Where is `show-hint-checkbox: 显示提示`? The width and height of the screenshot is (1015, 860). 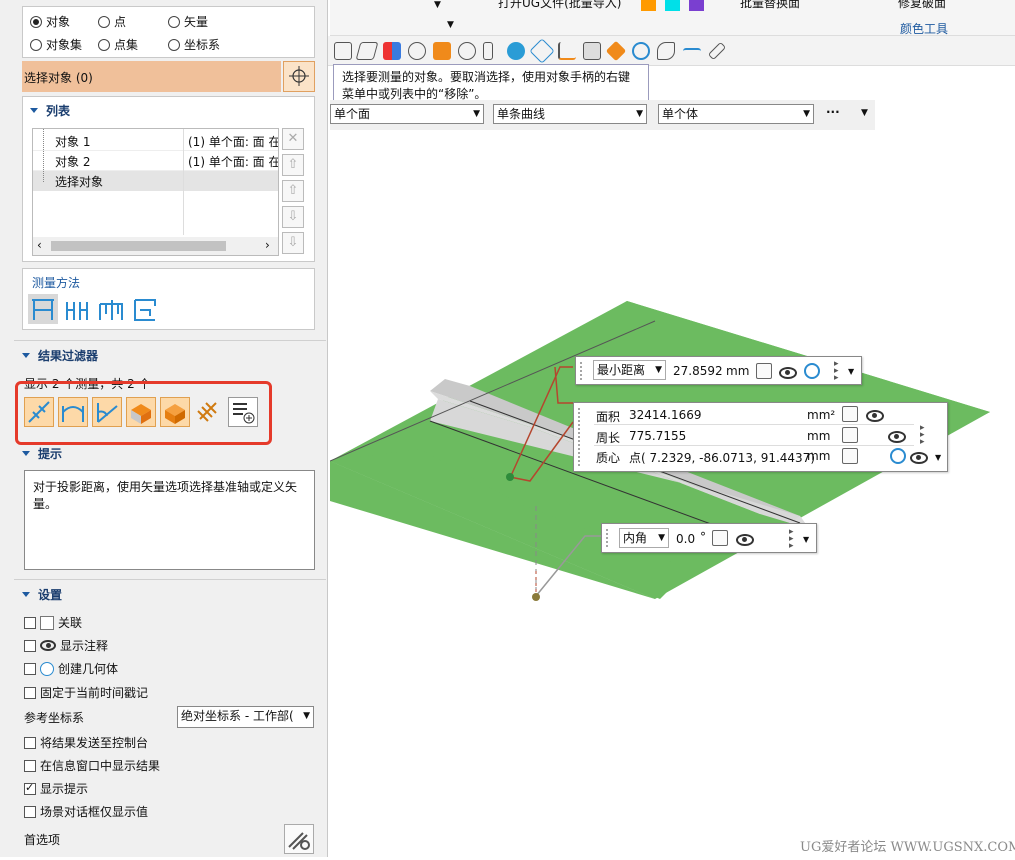 show-hint-checkbox: 显示提示 is located at coordinates (56, 788).